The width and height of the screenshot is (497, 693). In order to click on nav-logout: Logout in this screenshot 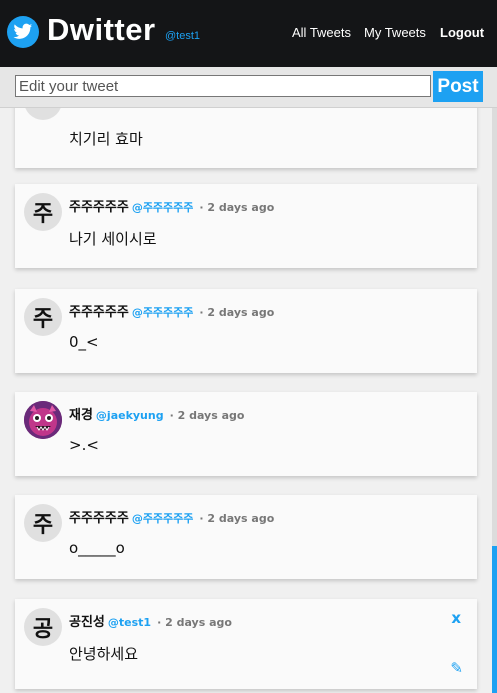, I will do `click(462, 32)`.